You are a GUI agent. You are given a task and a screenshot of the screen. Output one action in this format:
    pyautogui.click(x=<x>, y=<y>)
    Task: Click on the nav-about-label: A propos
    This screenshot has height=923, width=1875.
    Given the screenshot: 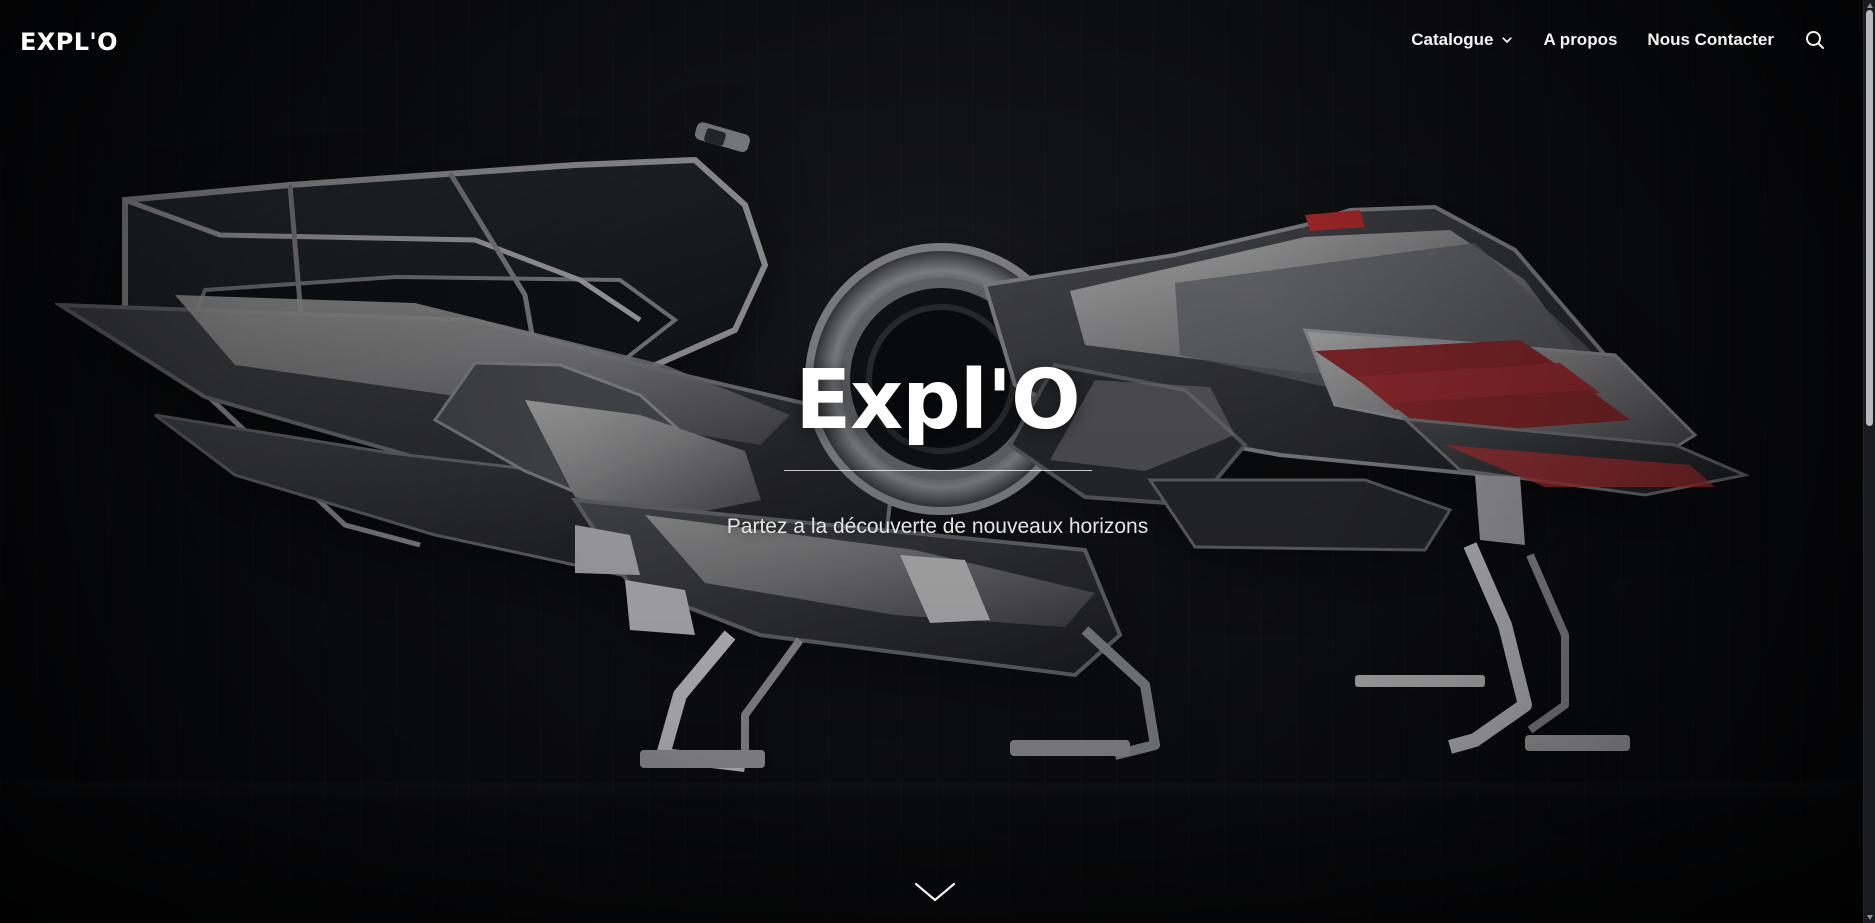 What is the action you would take?
    pyautogui.click(x=1580, y=39)
    